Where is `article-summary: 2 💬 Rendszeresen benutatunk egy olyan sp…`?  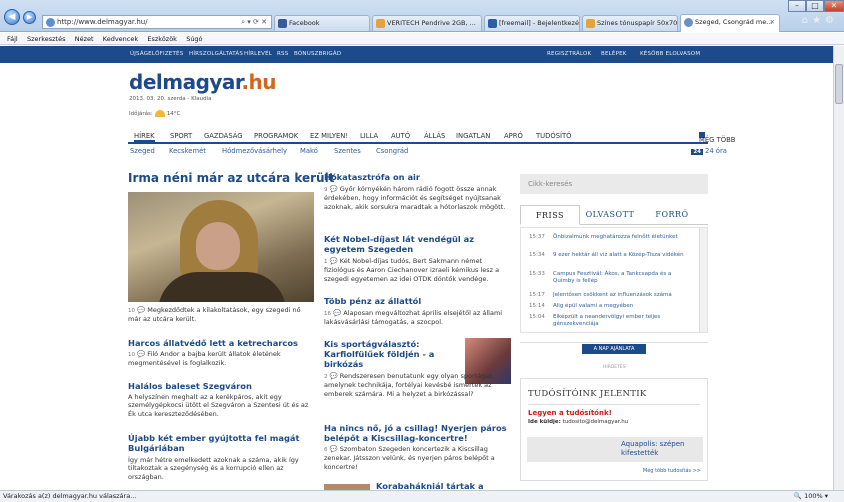 article-summary: 2 💬 Rendszeresen benutatunk egy olyan sp… is located at coordinates (417, 385).